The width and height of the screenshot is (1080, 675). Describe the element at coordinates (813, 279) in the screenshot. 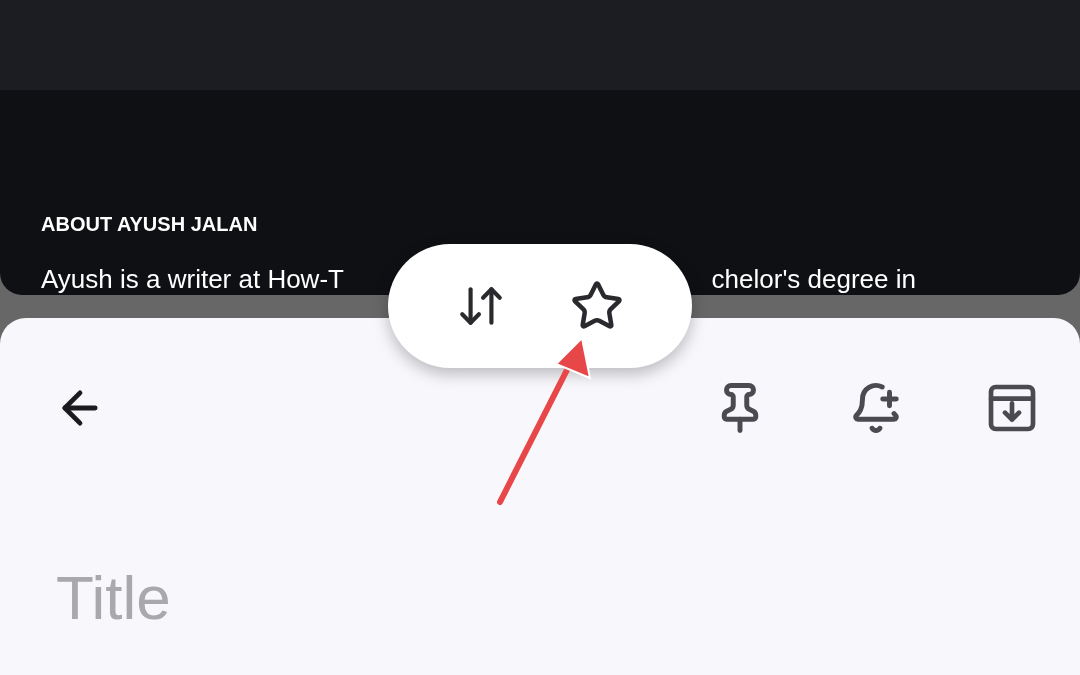

I see `bio-text: chelor's degree in` at that location.